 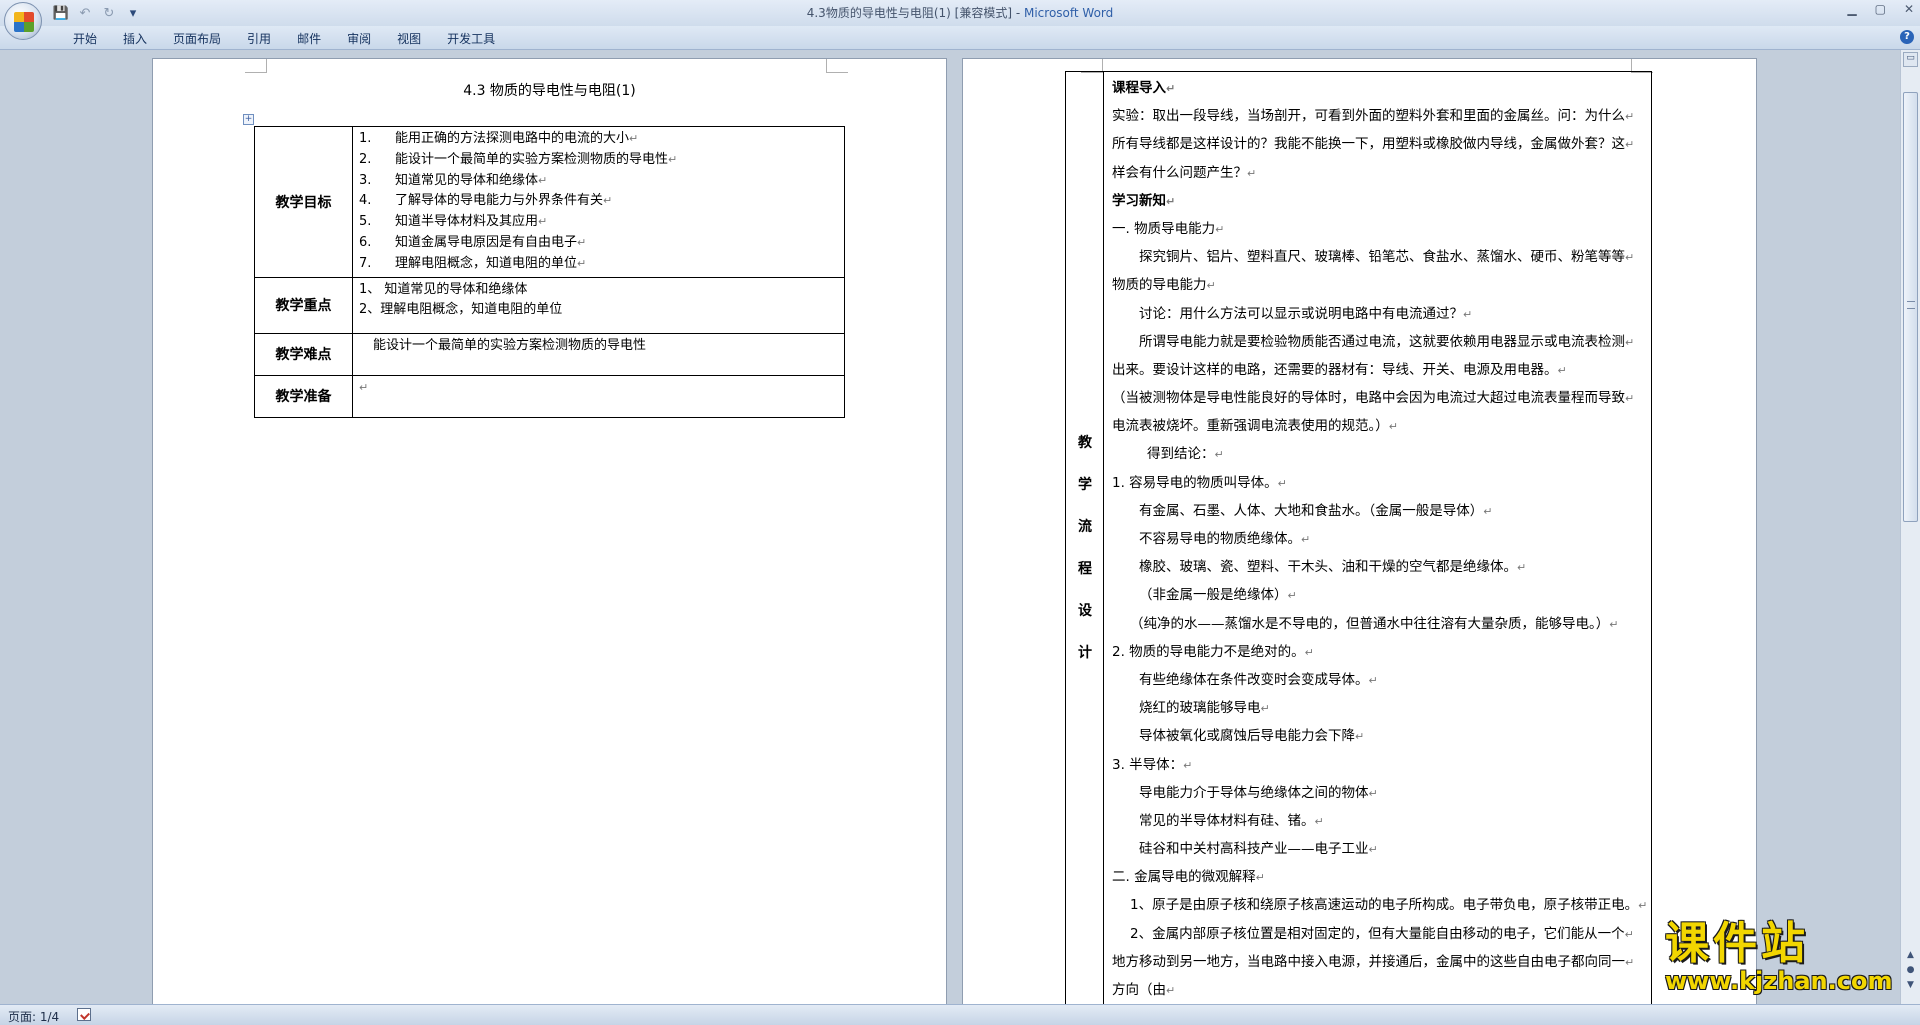 What do you see at coordinates (1328, 567) in the screenshot?
I see `content-line-text: 橡胶、玻璃、瓷、塑料、干木头、油和干燥的空气都是绝缘体。` at bounding box center [1328, 567].